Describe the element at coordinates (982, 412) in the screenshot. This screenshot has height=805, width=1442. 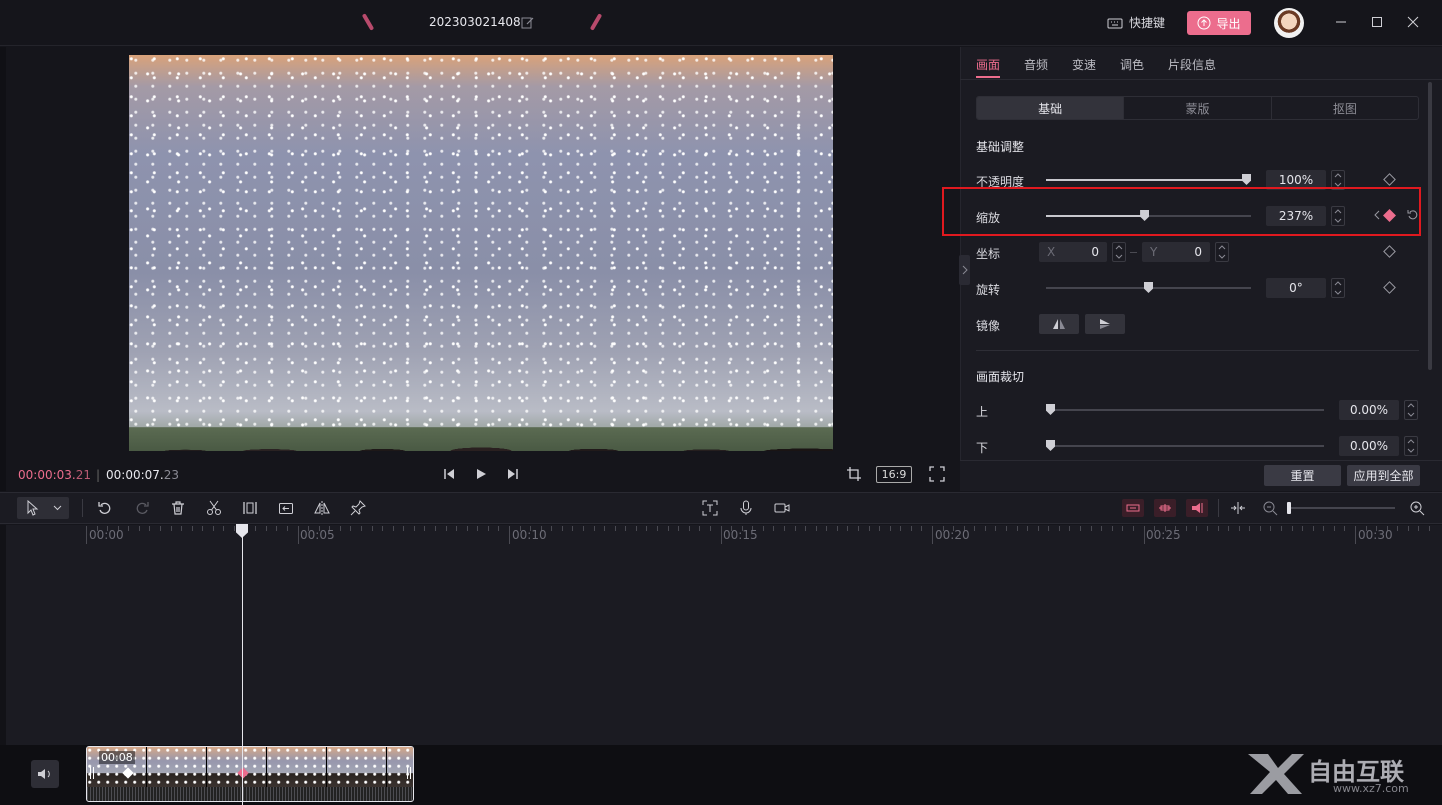
I see `crop-top-label: 上` at that location.